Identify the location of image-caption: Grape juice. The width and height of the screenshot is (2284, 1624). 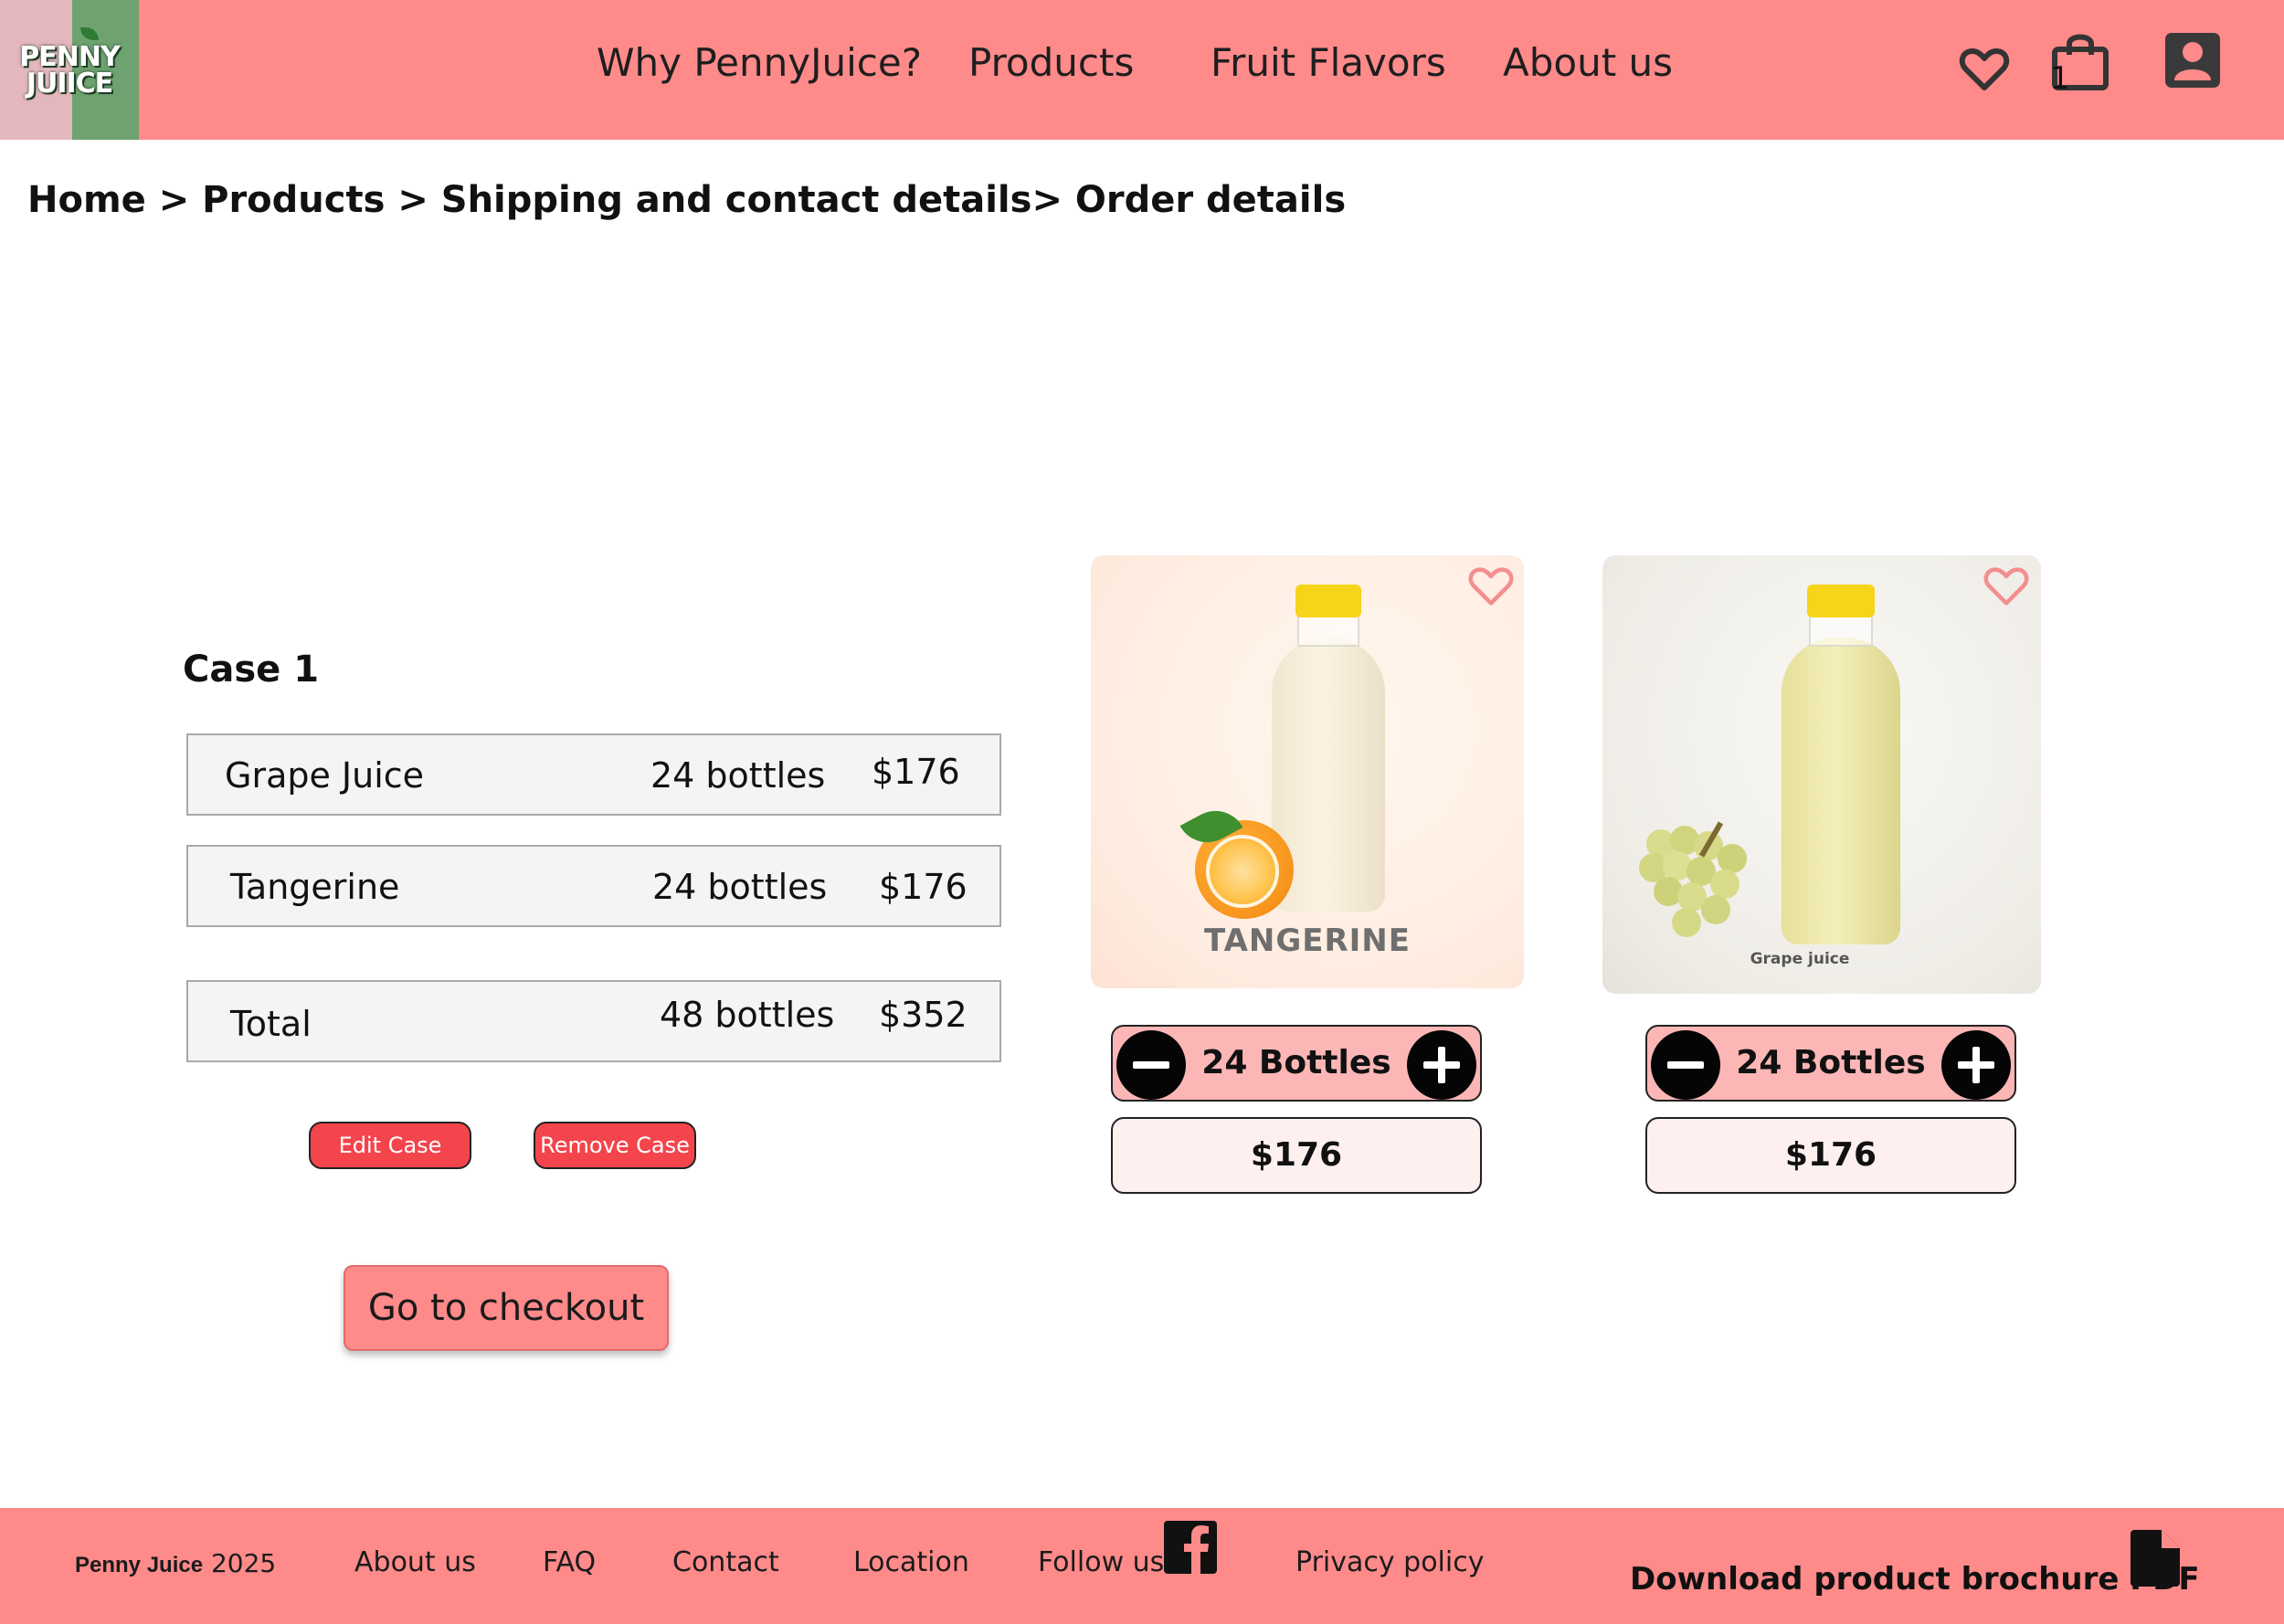
(1800, 959).